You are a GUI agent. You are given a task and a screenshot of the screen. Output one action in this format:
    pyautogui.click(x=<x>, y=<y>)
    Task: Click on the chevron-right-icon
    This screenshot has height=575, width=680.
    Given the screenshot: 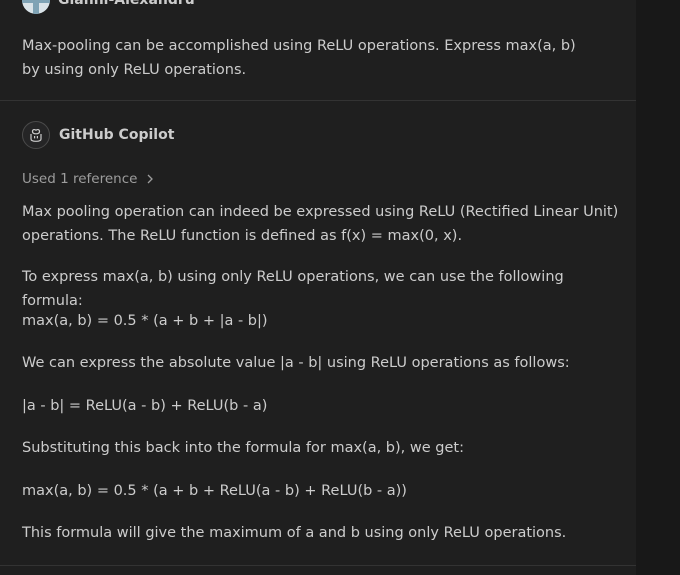 What is the action you would take?
    pyautogui.click(x=150, y=179)
    